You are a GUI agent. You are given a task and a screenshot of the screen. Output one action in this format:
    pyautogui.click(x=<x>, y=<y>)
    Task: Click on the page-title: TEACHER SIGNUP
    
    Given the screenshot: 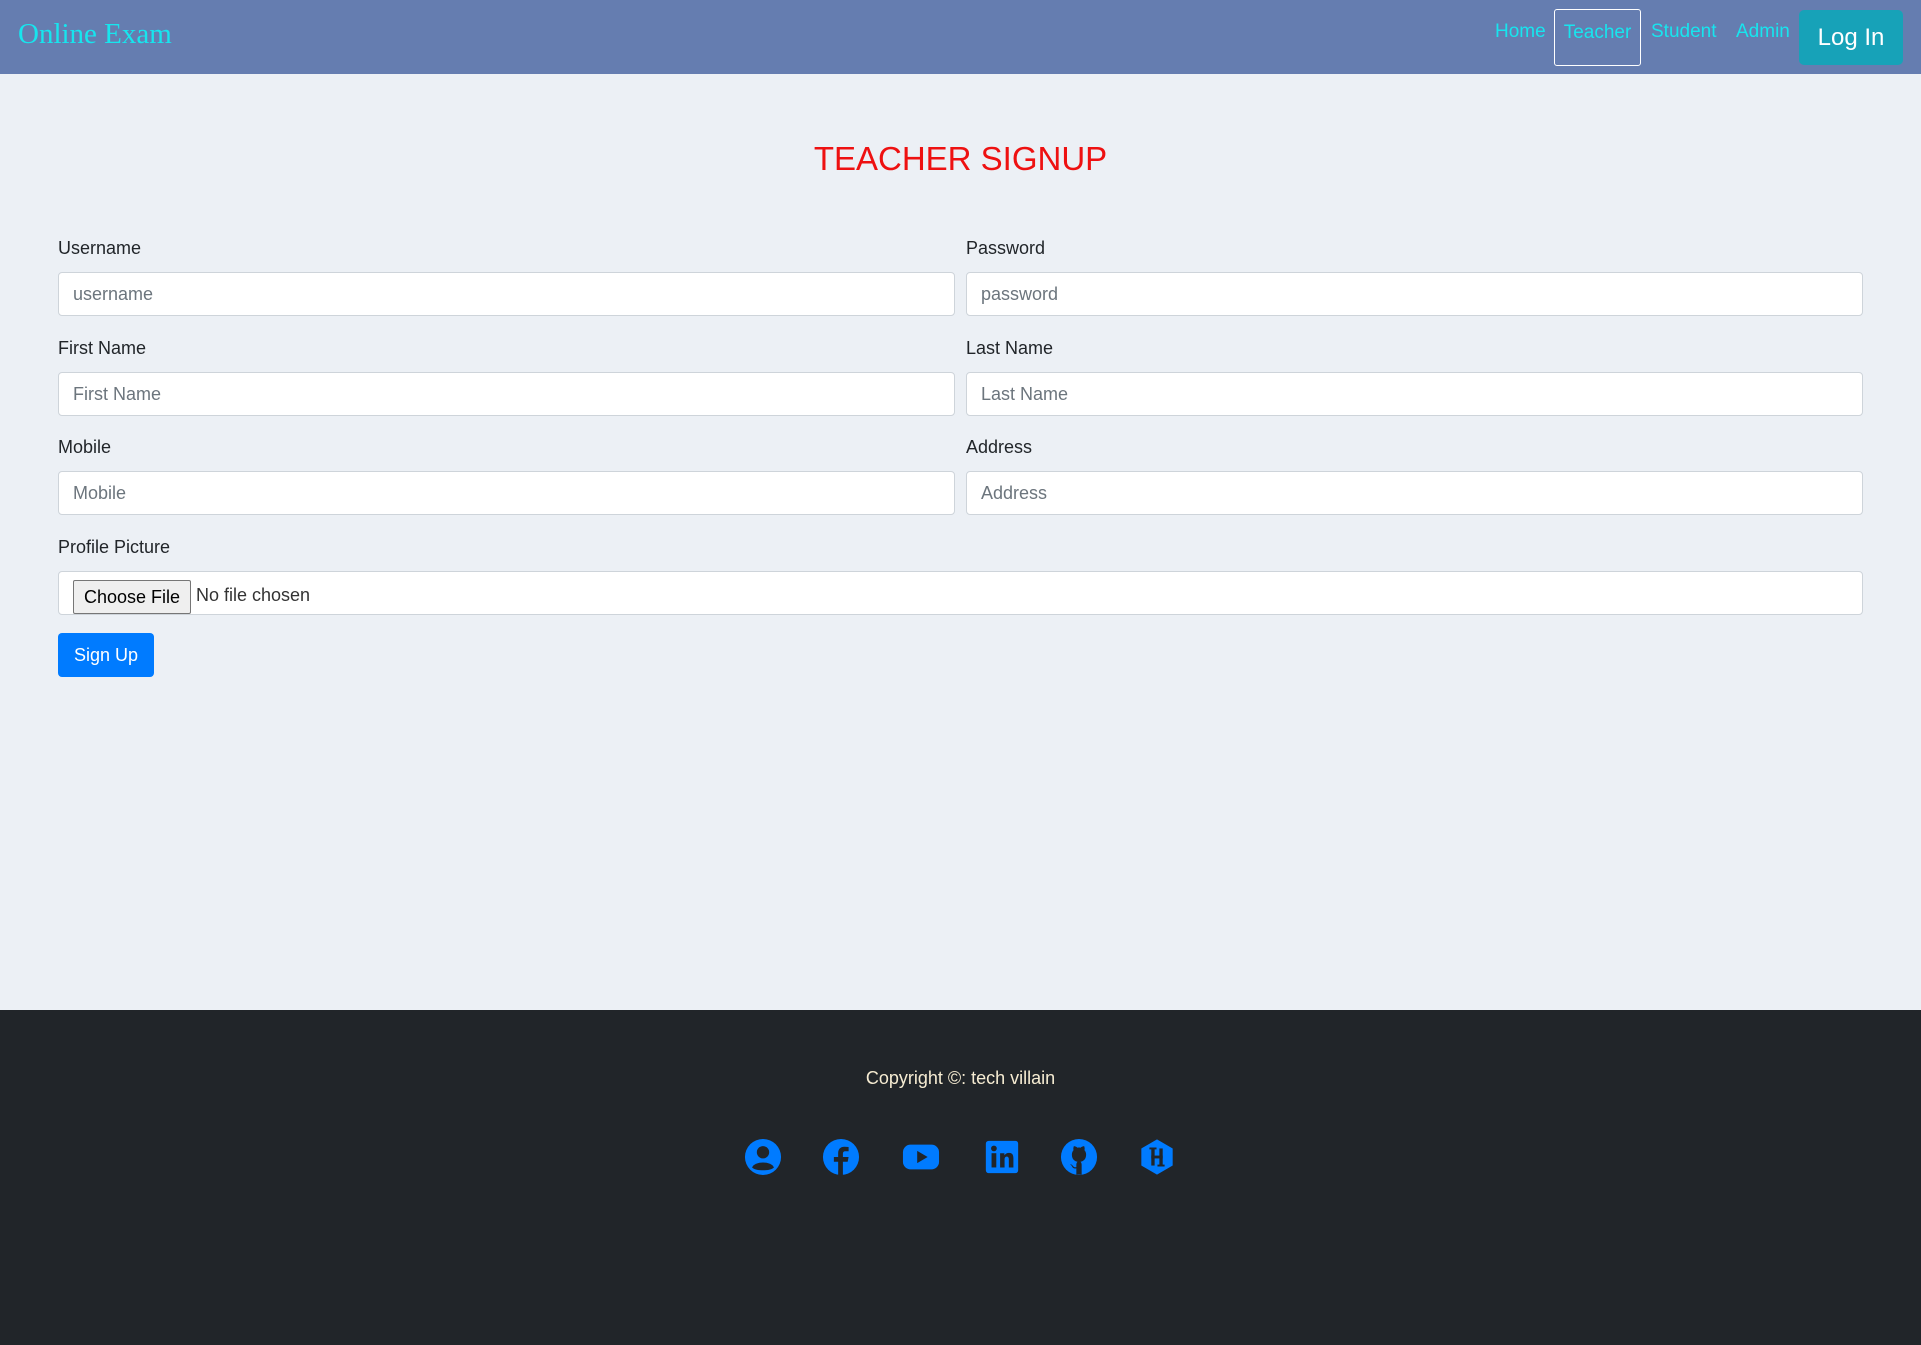 What is the action you would take?
    pyautogui.click(x=960, y=158)
    